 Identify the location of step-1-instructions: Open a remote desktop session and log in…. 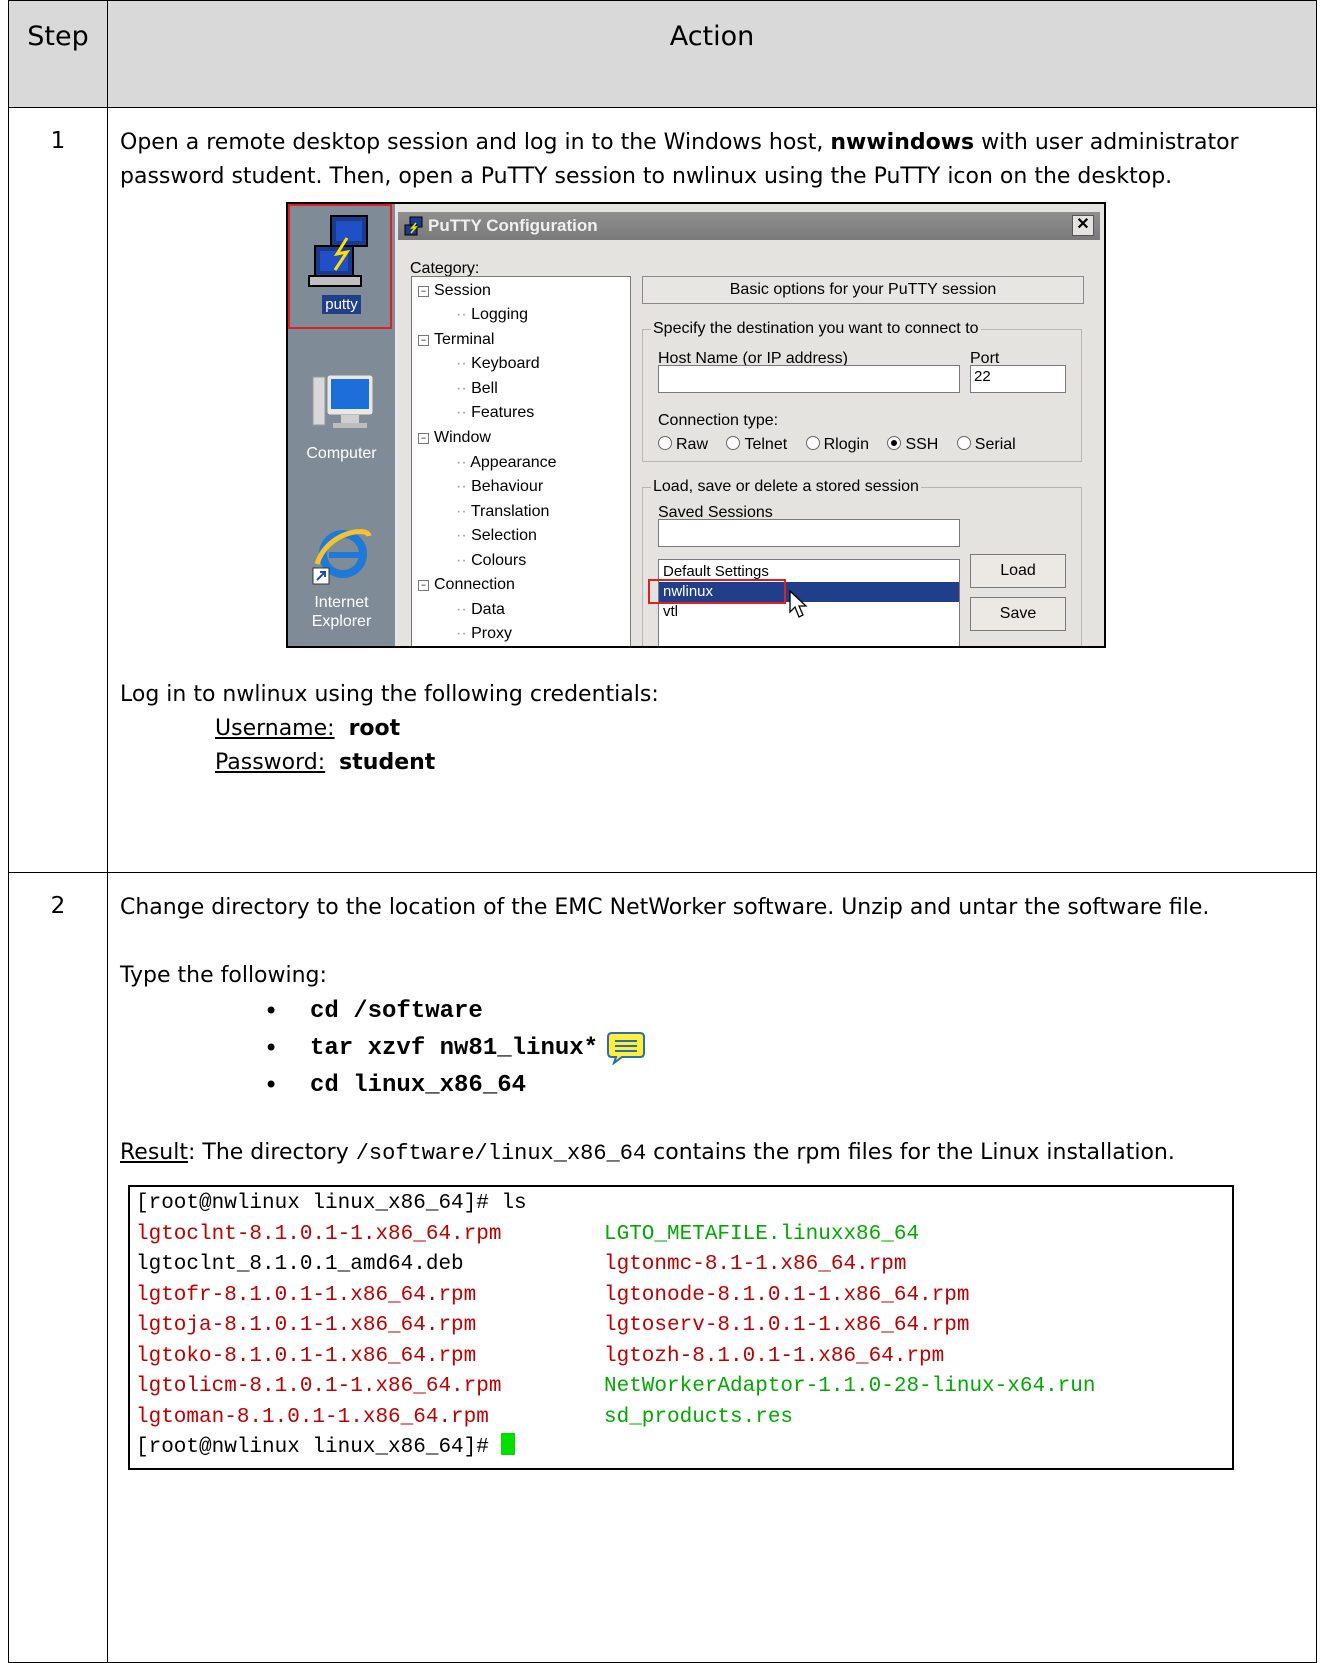
(679, 159).